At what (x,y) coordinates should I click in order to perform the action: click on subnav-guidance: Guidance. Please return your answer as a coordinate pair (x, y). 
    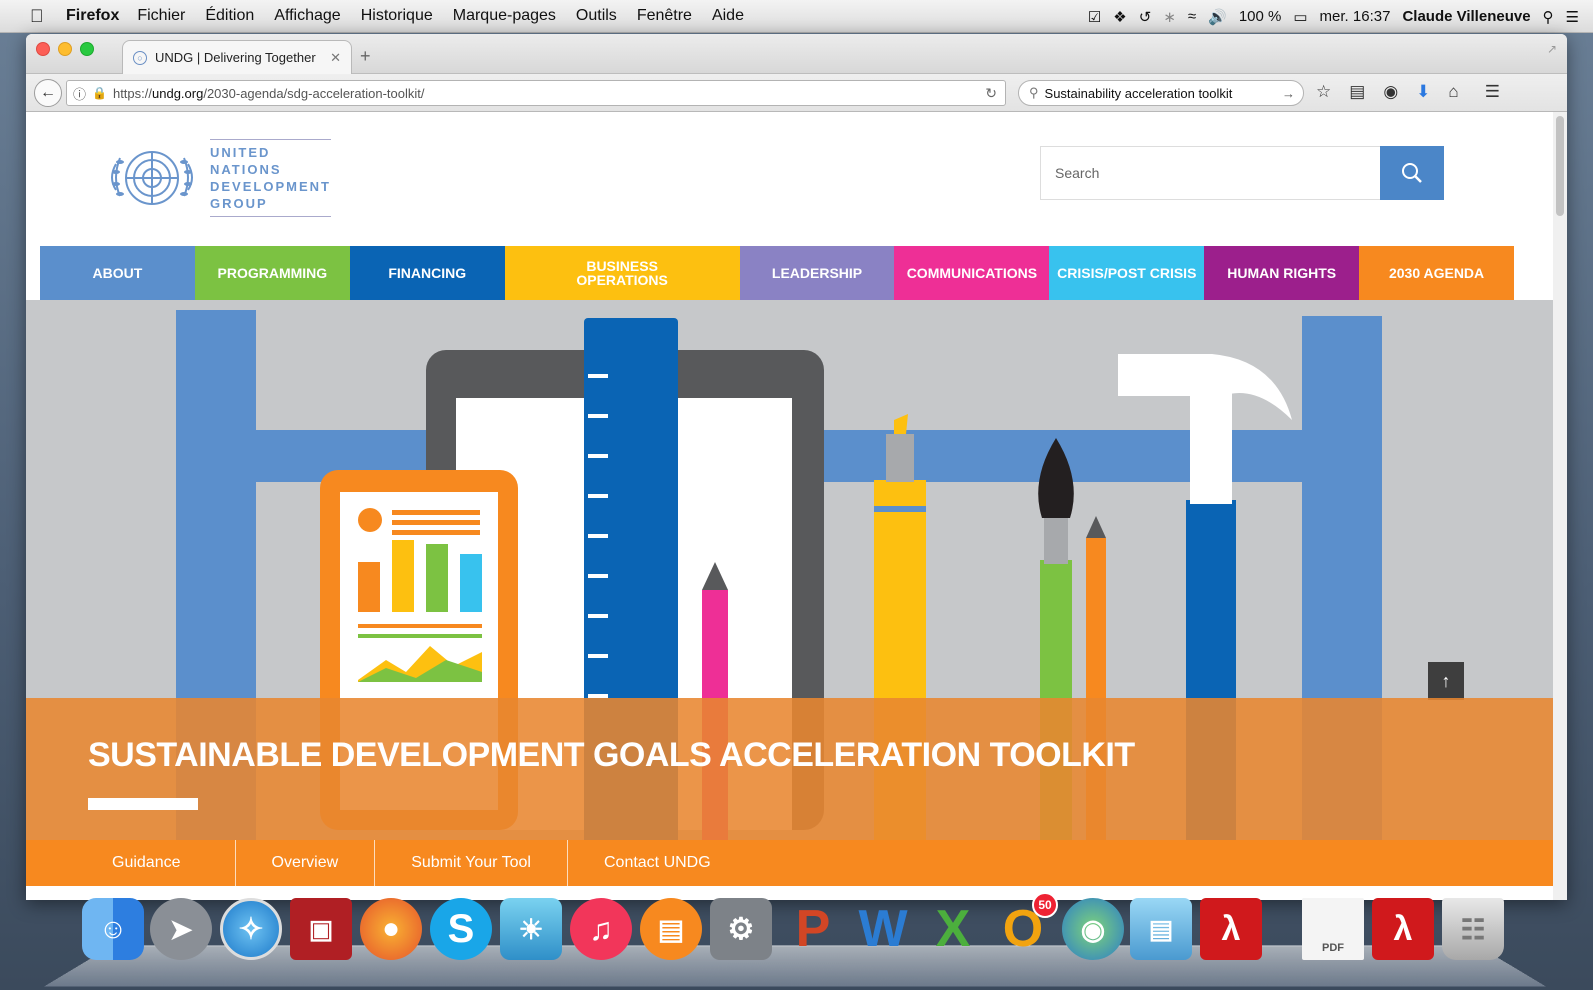
    Looking at the image, I should click on (131, 863).